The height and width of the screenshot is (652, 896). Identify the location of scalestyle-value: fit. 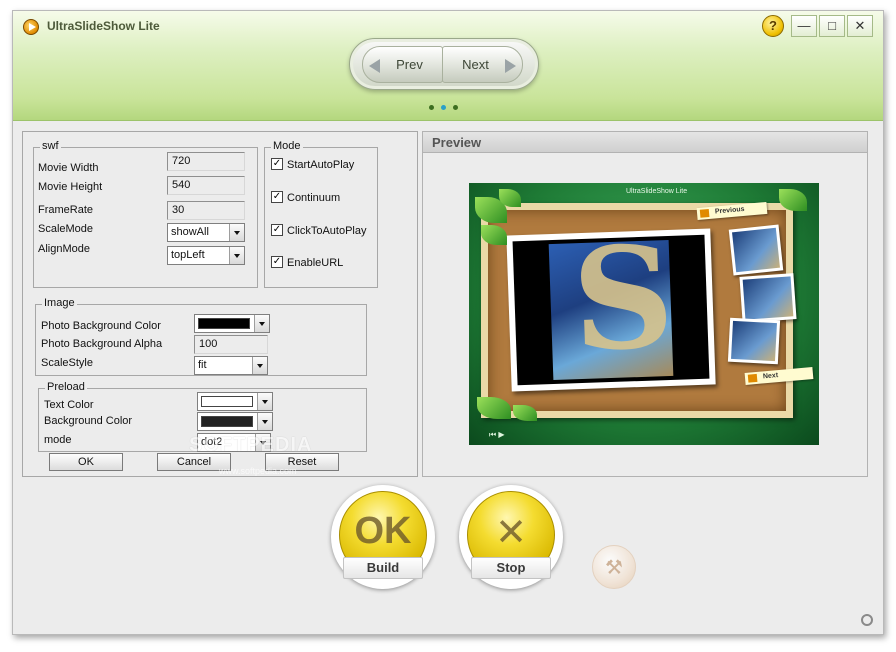
(202, 365).